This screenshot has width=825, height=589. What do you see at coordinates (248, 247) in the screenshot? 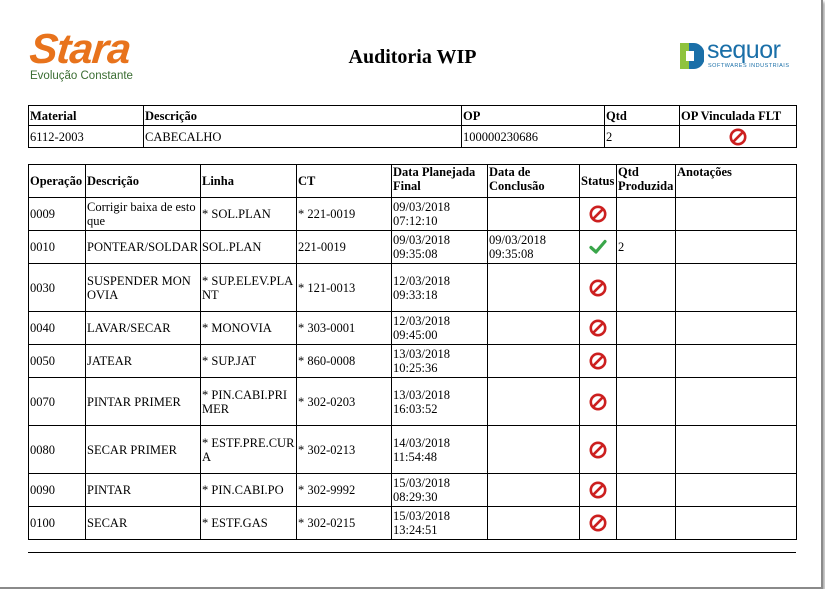
I see `row-linha: SOL.PLAN` at bounding box center [248, 247].